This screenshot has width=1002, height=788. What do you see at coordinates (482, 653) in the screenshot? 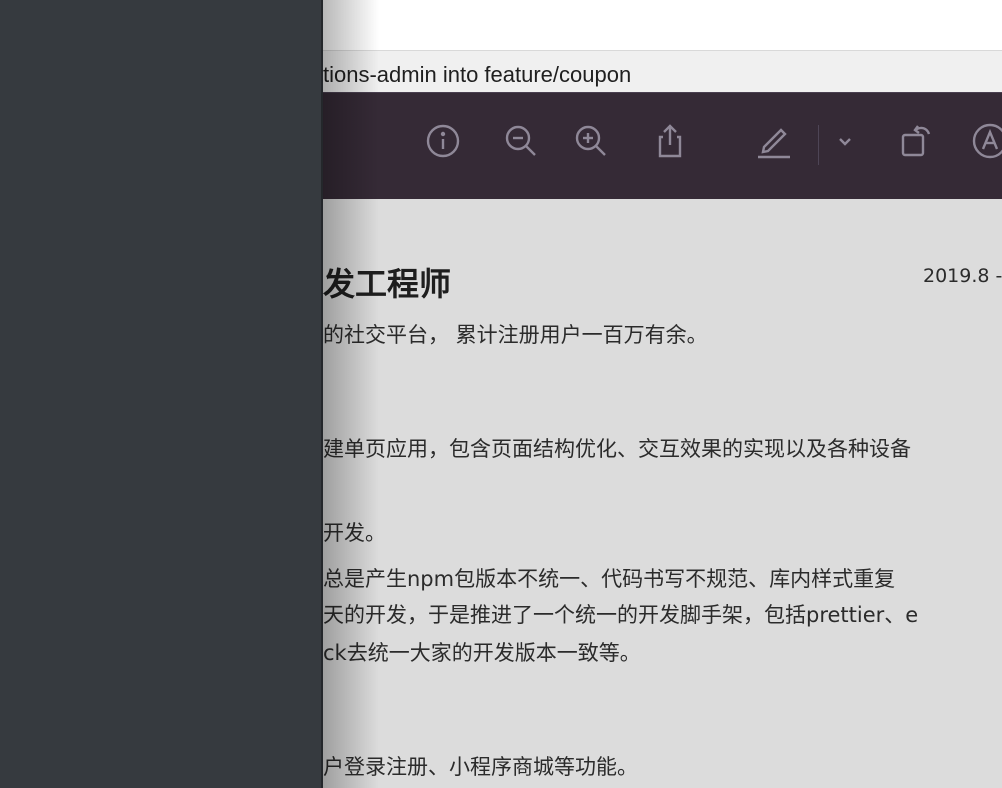
I see `doc-line: ck去统一大家的开发版本一致等。` at bounding box center [482, 653].